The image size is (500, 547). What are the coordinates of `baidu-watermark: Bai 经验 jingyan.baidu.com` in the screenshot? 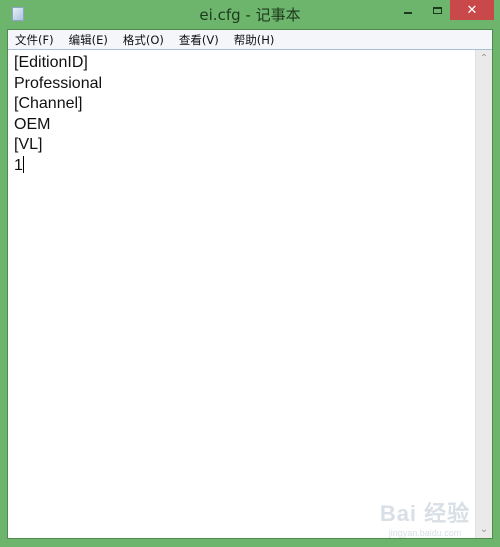 It's located at (425, 517).